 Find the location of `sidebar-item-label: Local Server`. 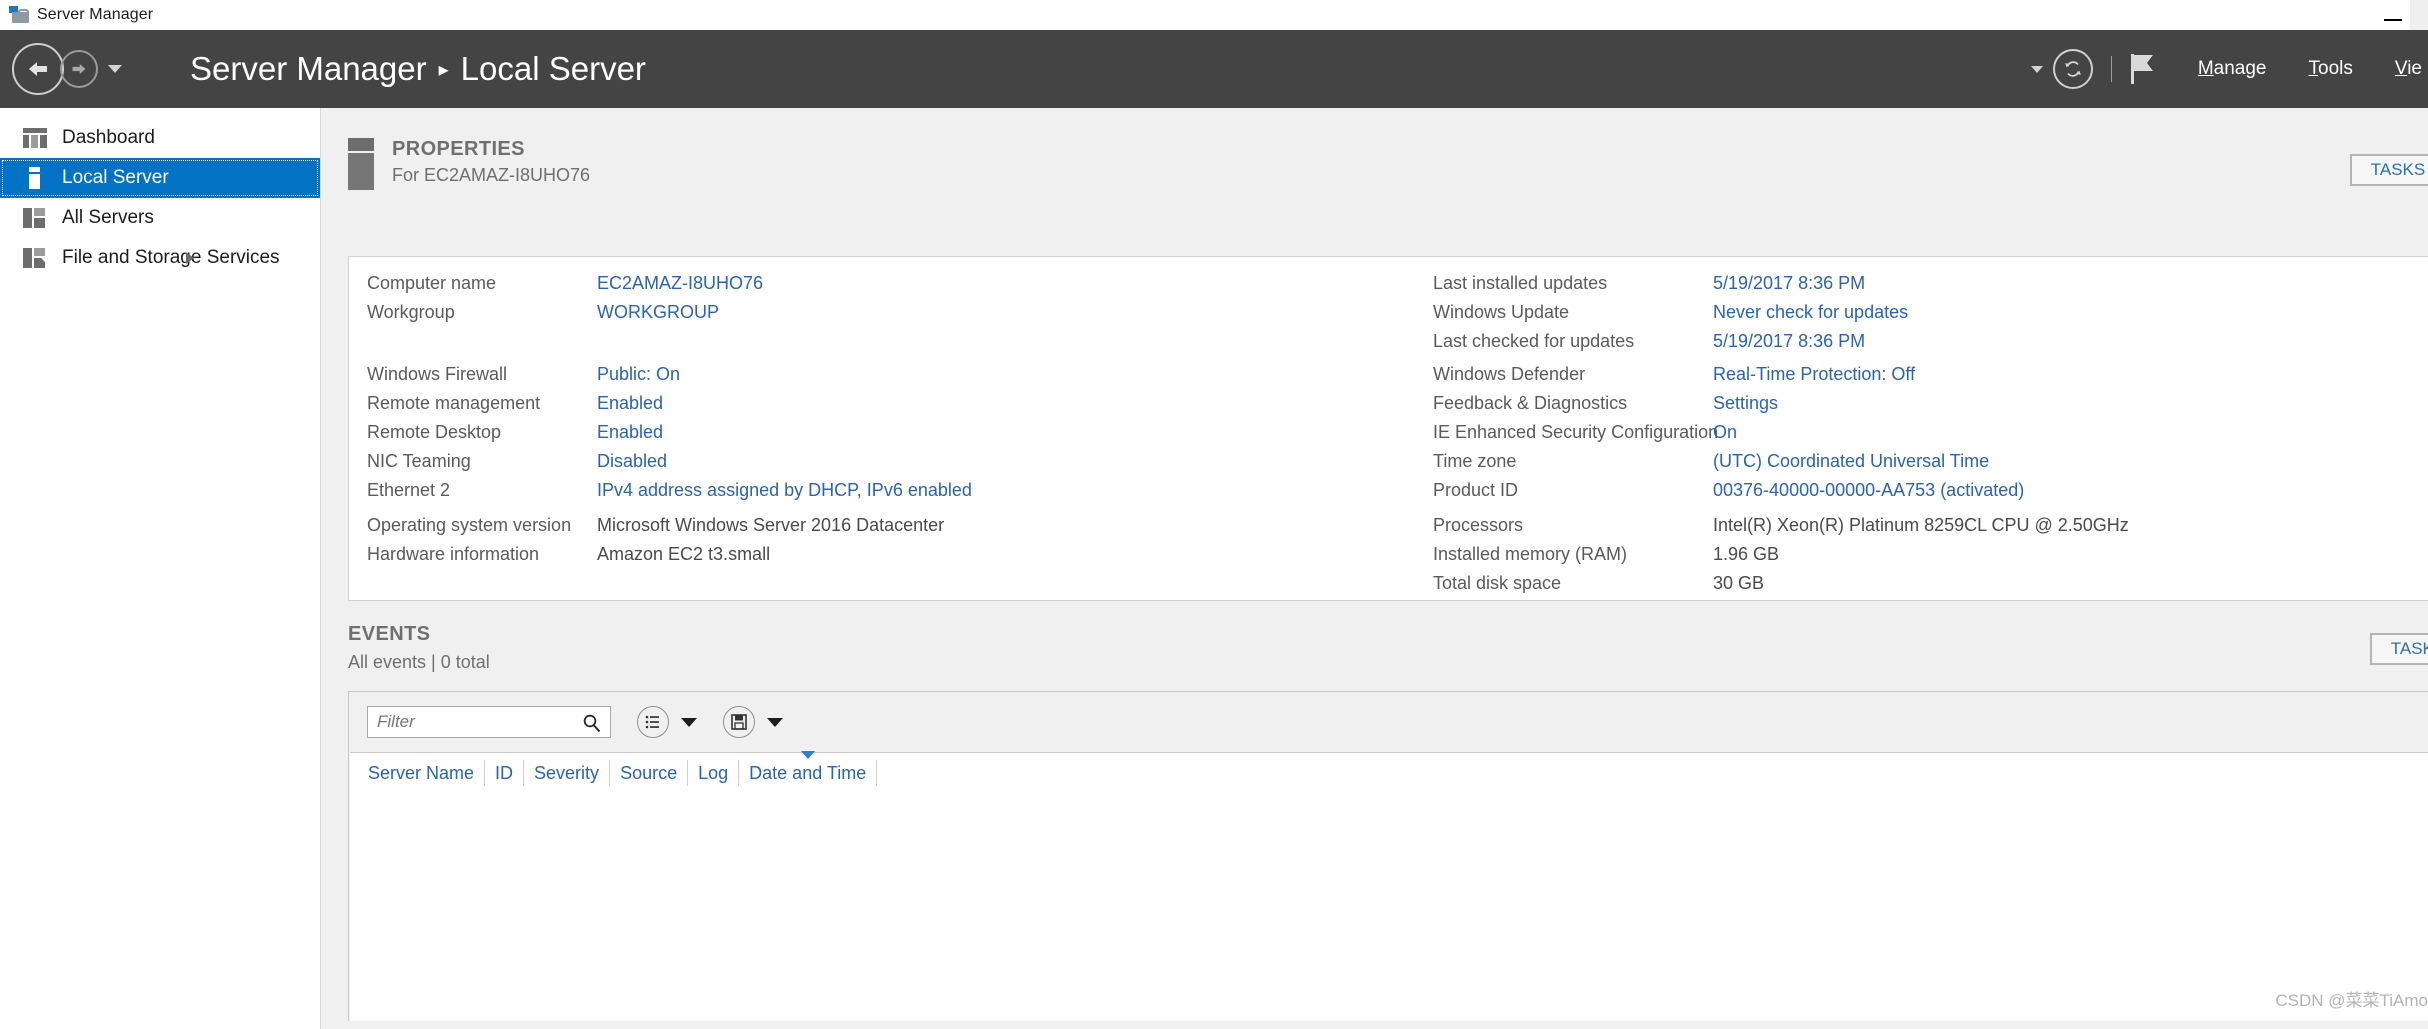

sidebar-item-label: Local Server is located at coordinates (115, 177).